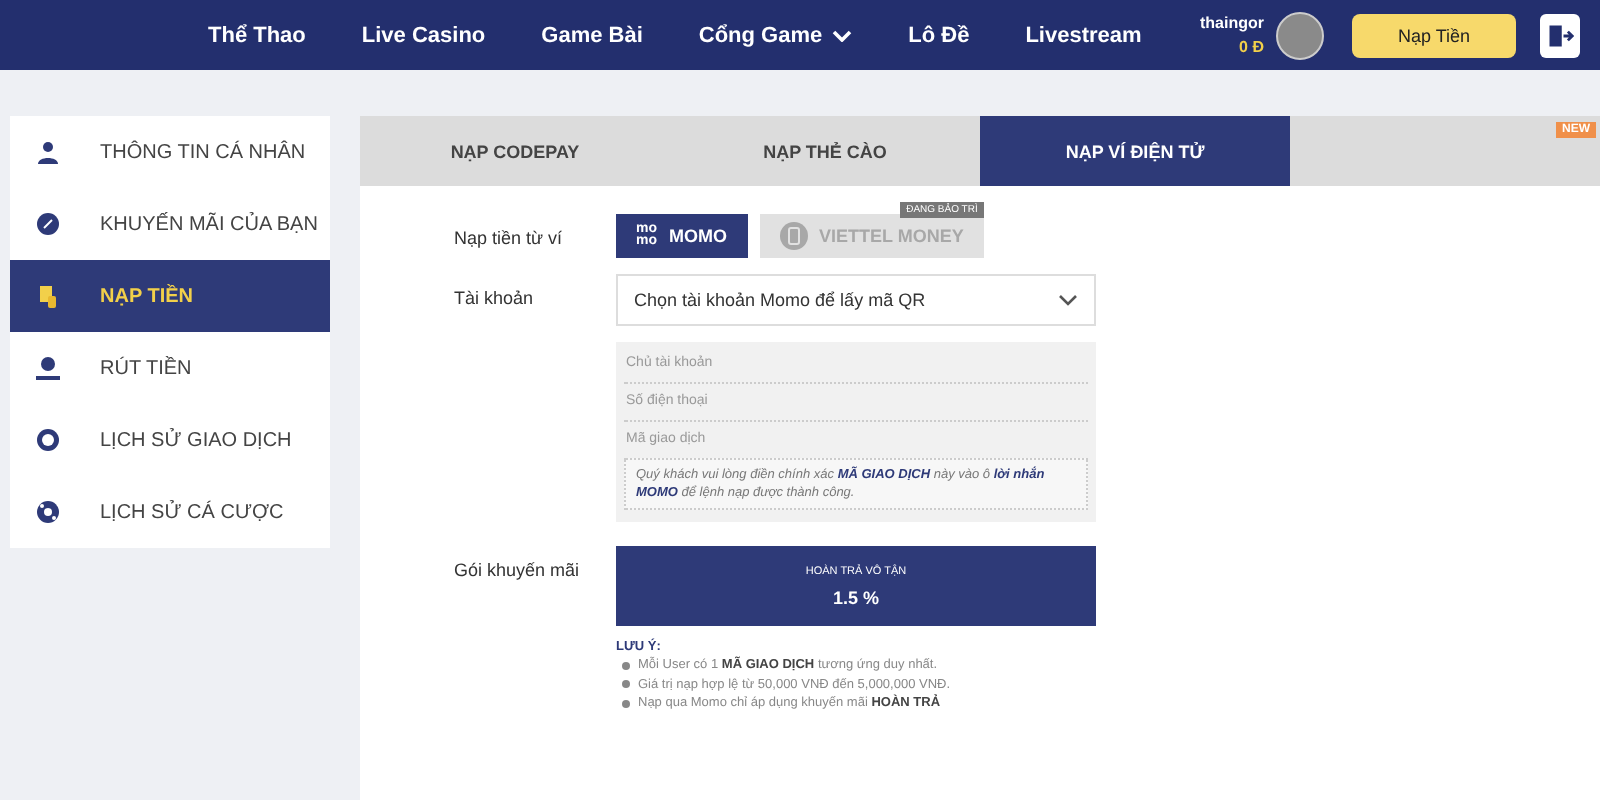 The width and height of the screenshot is (1600, 800). I want to click on nav-link: Live Casino, so click(423, 35).